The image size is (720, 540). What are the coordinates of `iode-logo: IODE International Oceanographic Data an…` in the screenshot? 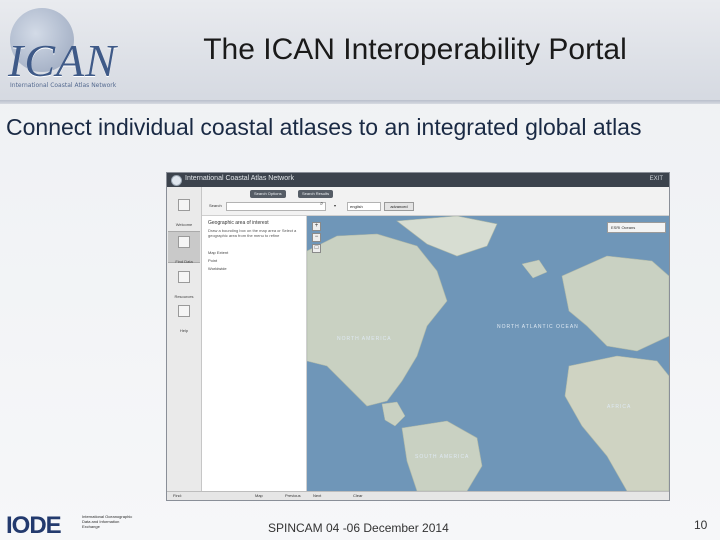 It's located at (69, 526).